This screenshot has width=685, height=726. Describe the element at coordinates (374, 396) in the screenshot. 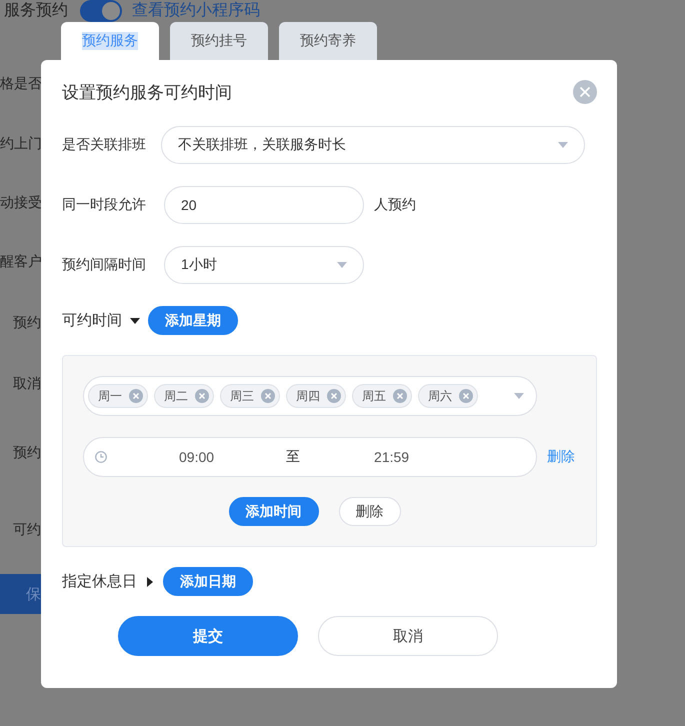

I see `tag-label: 周五` at that location.